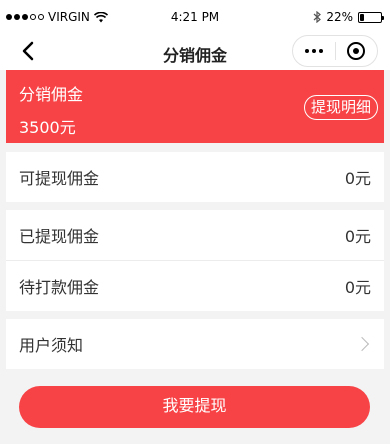 This screenshot has width=390, height=444. What do you see at coordinates (314, 51) in the screenshot?
I see `more-options-icon` at bounding box center [314, 51].